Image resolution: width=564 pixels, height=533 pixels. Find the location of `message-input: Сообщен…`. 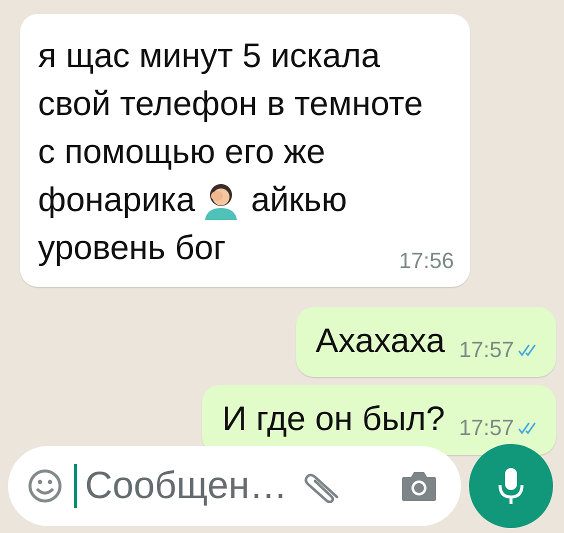

message-input: Сообщен… is located at coordinates (185, 486).